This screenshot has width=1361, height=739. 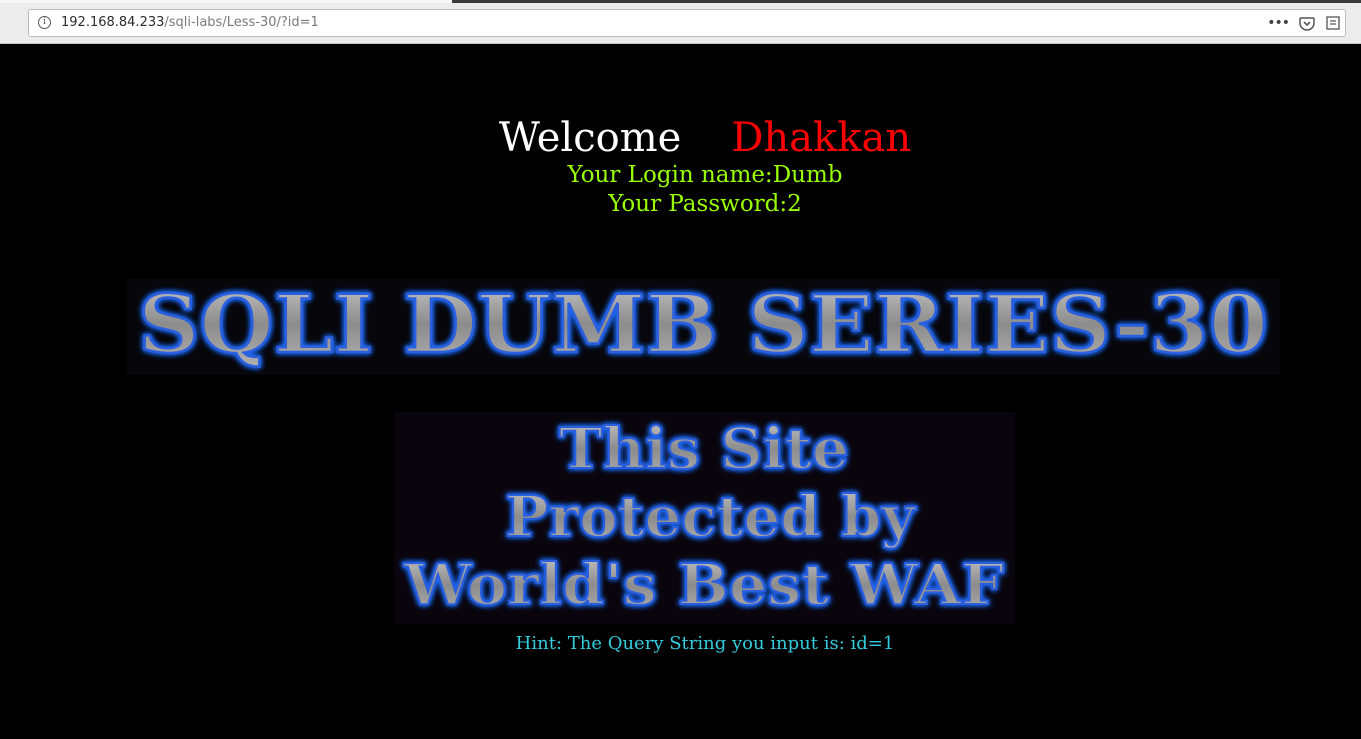 What do you see at coordinates (698, 204) in the screenshot?
I see `password-label: Your Password:` at bounding box center [698, 204].